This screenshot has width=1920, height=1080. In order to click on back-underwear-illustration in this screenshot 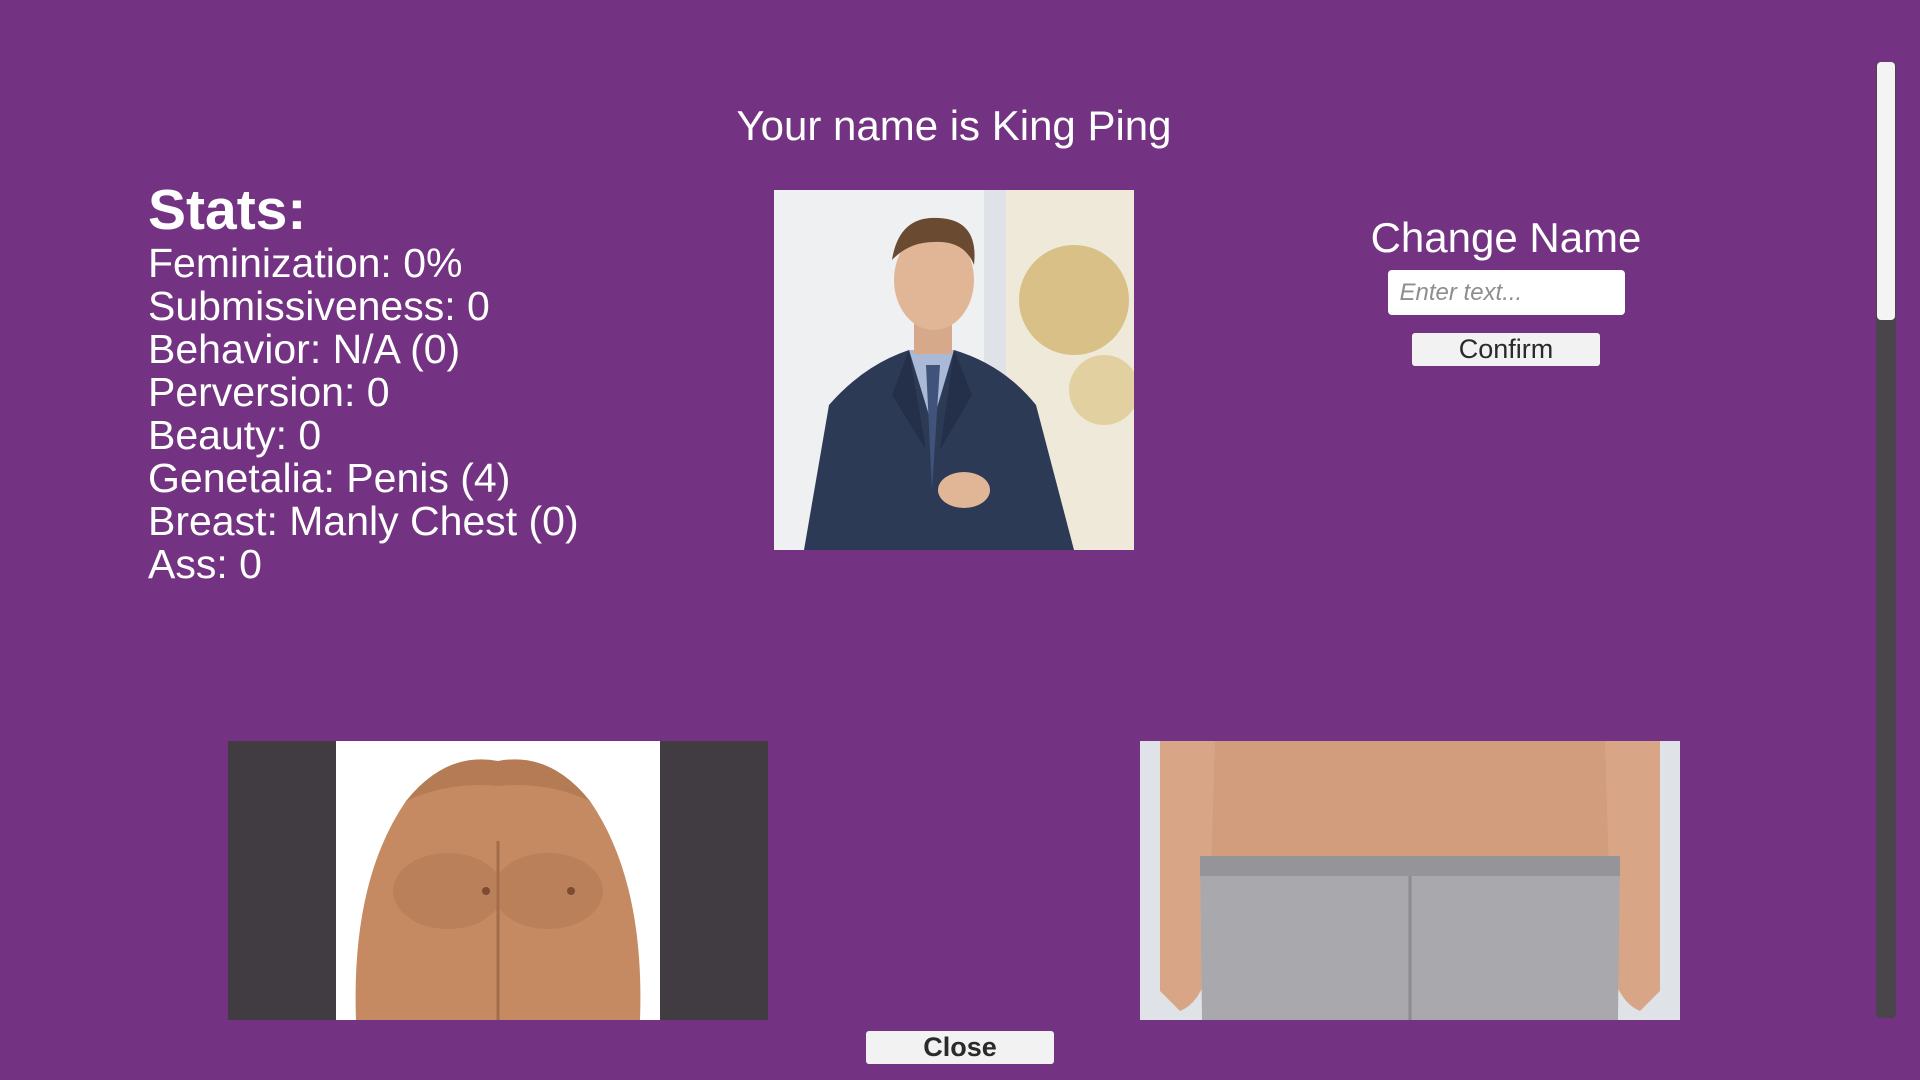, I will do `click(1410, 880)`.